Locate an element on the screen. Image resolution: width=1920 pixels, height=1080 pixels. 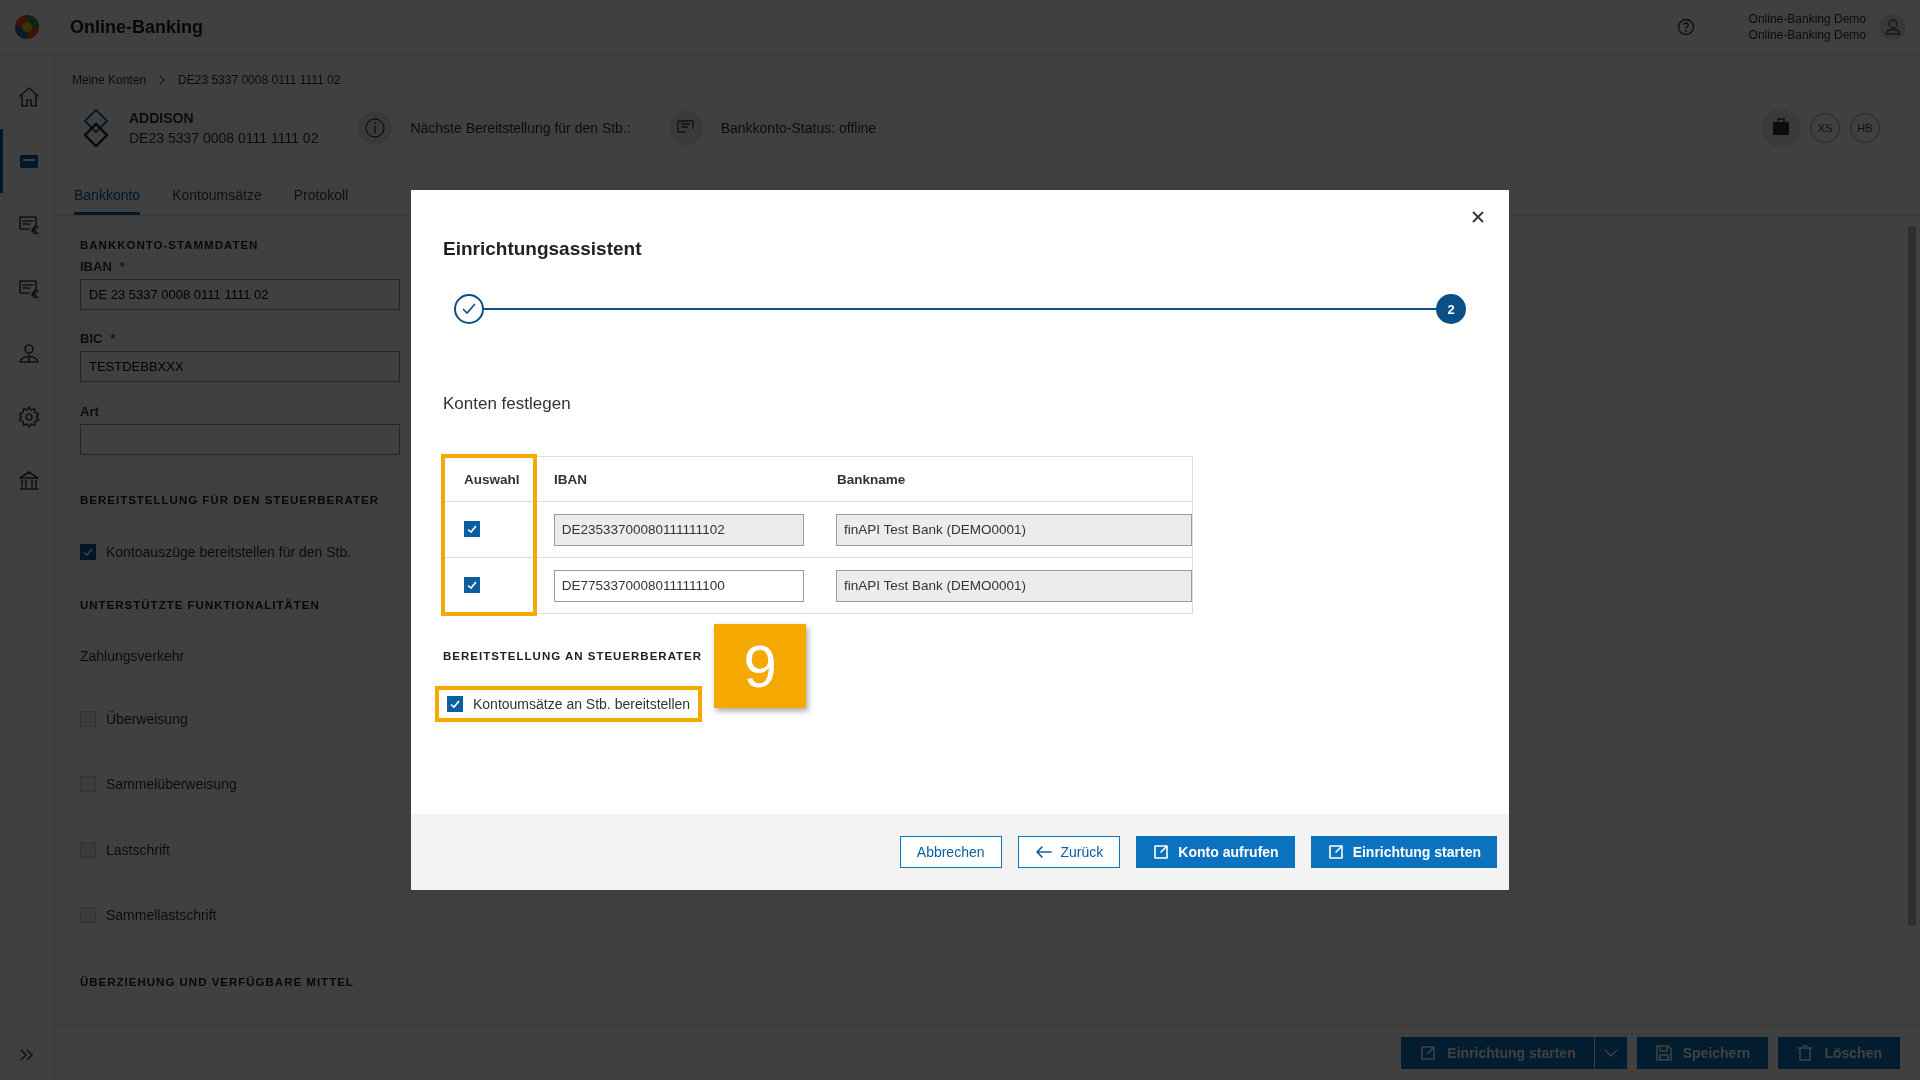
section-heading: BEREITSTELLUNG FÜR DEN STEUERBERATER is located at coordinates (230, 501).